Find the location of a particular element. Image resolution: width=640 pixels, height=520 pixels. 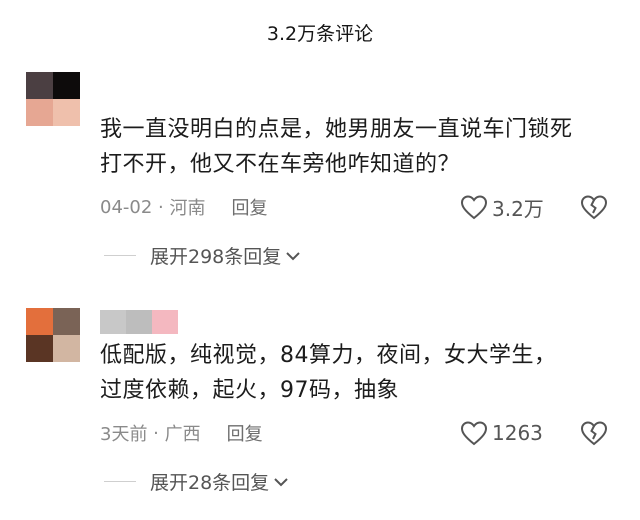

comment-text-line: 低配版，纯视觉，84算力，夜间，女大学生， is located at coordinates (328, 355).